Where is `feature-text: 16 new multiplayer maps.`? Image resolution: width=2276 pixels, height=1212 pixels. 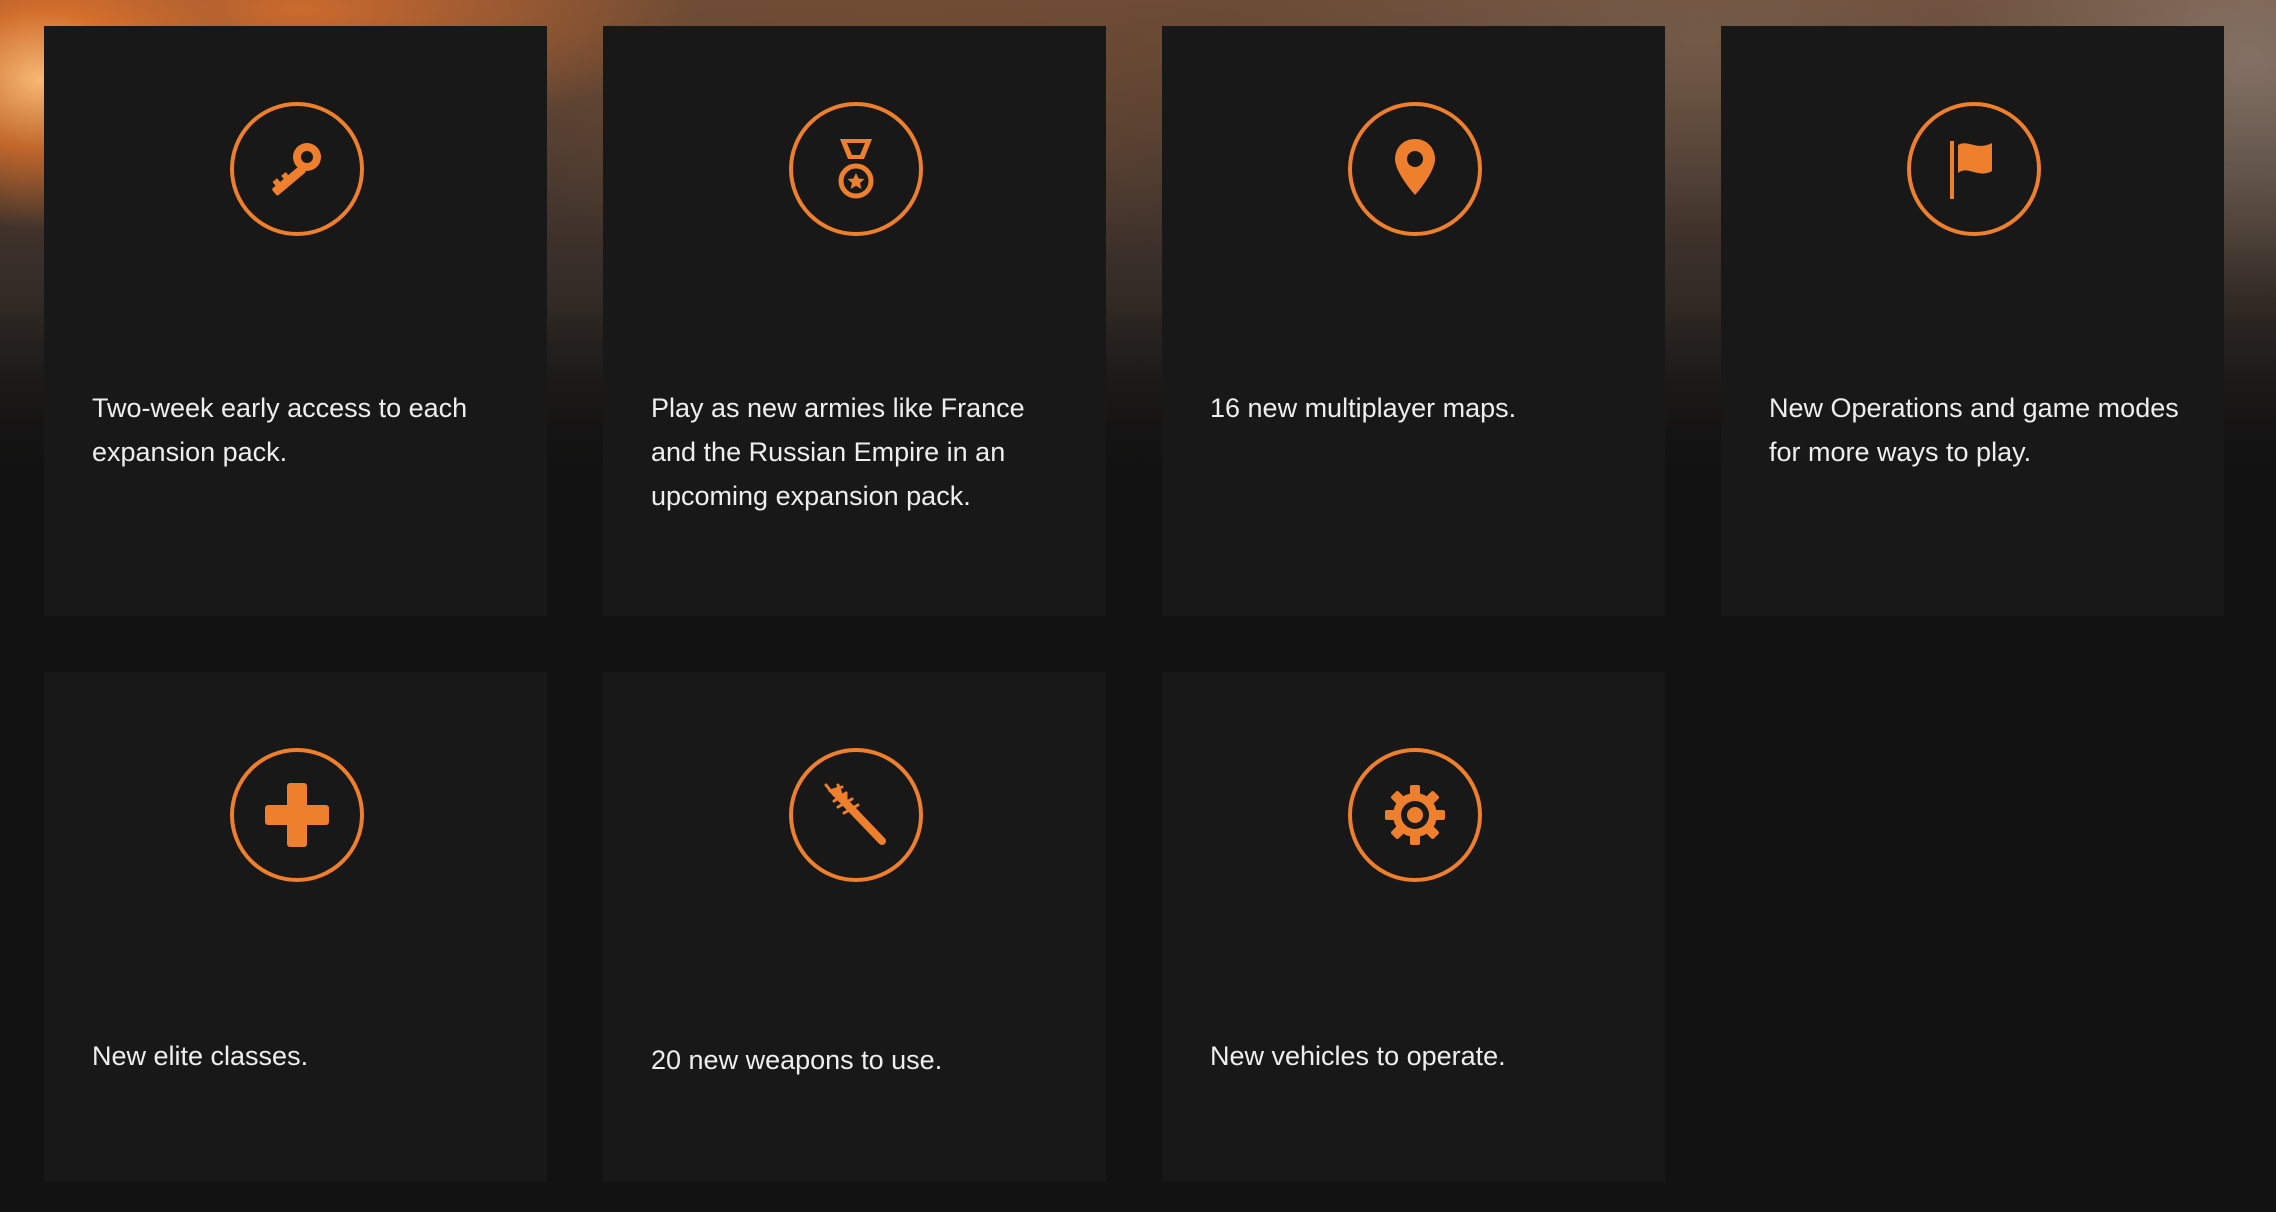
feature-text: 16 new multiplayer maps. is located at coordinates (1363, 408).